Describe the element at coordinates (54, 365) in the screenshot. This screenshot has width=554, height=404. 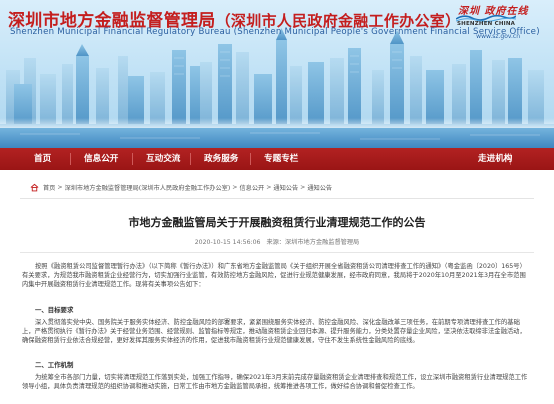
I see `section-heading-mechanism: 二、工作机制` at that location.